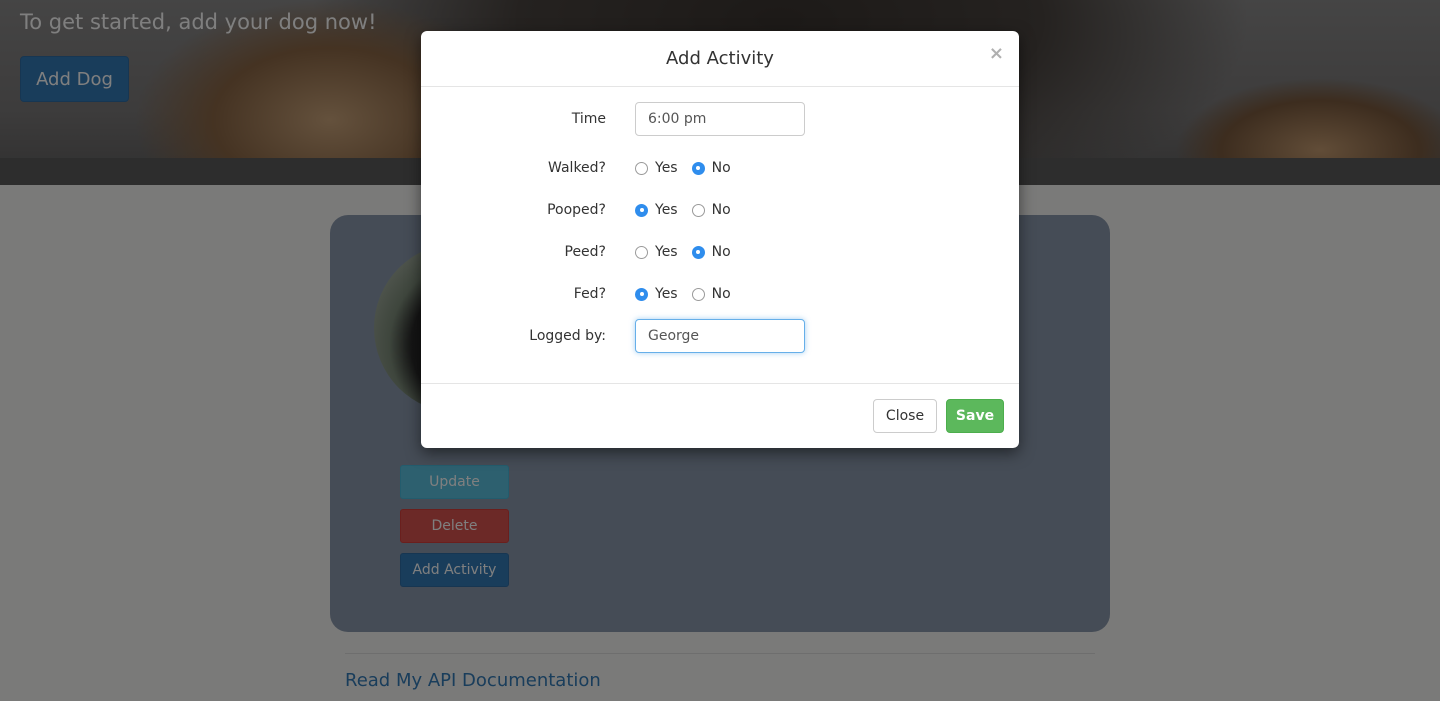  I want to click on modal-footer: Close Save, so click(720, 415).